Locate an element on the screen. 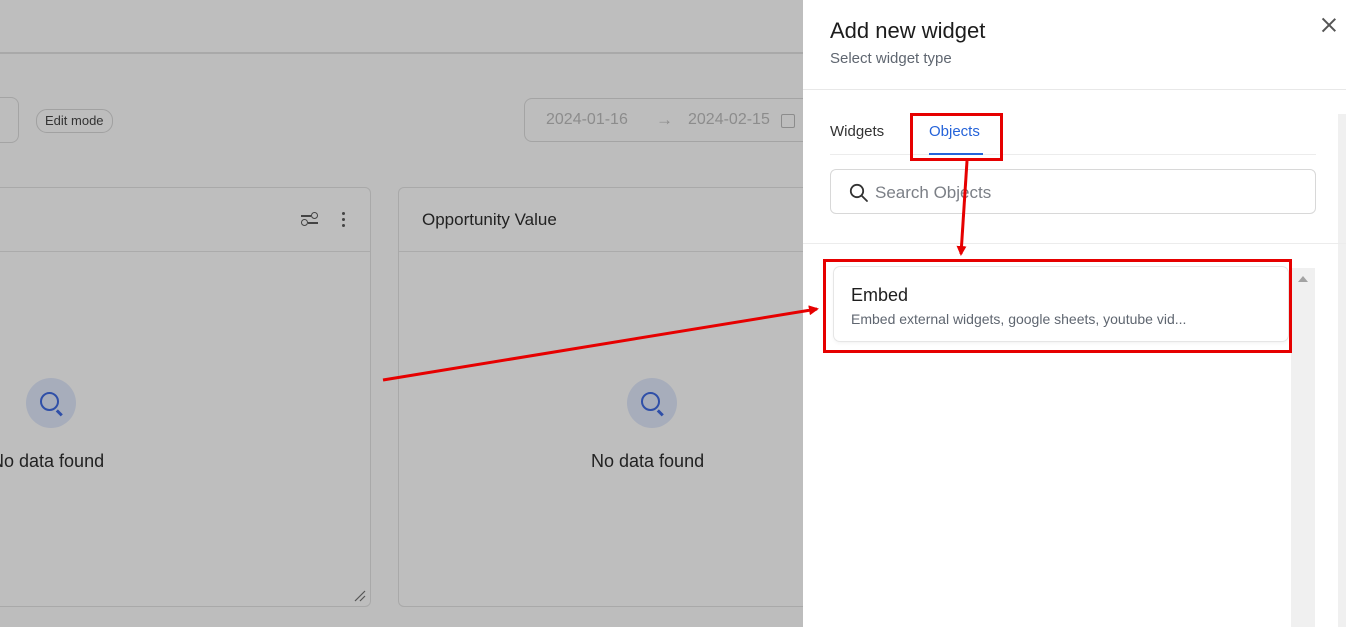 The width and height of the screenshot is (1346, 627). search-box is located at coordinates (1073, 191).